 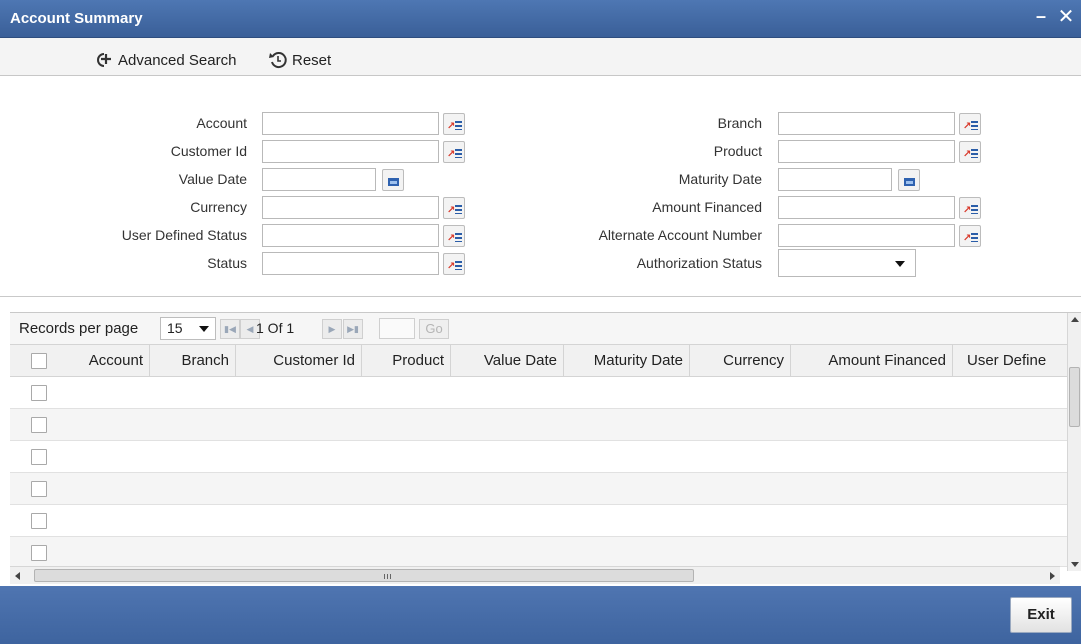 What do you see at coordinates (350, 263) in the screenshot?
I see `status-input` at bounding box center [350, 263].